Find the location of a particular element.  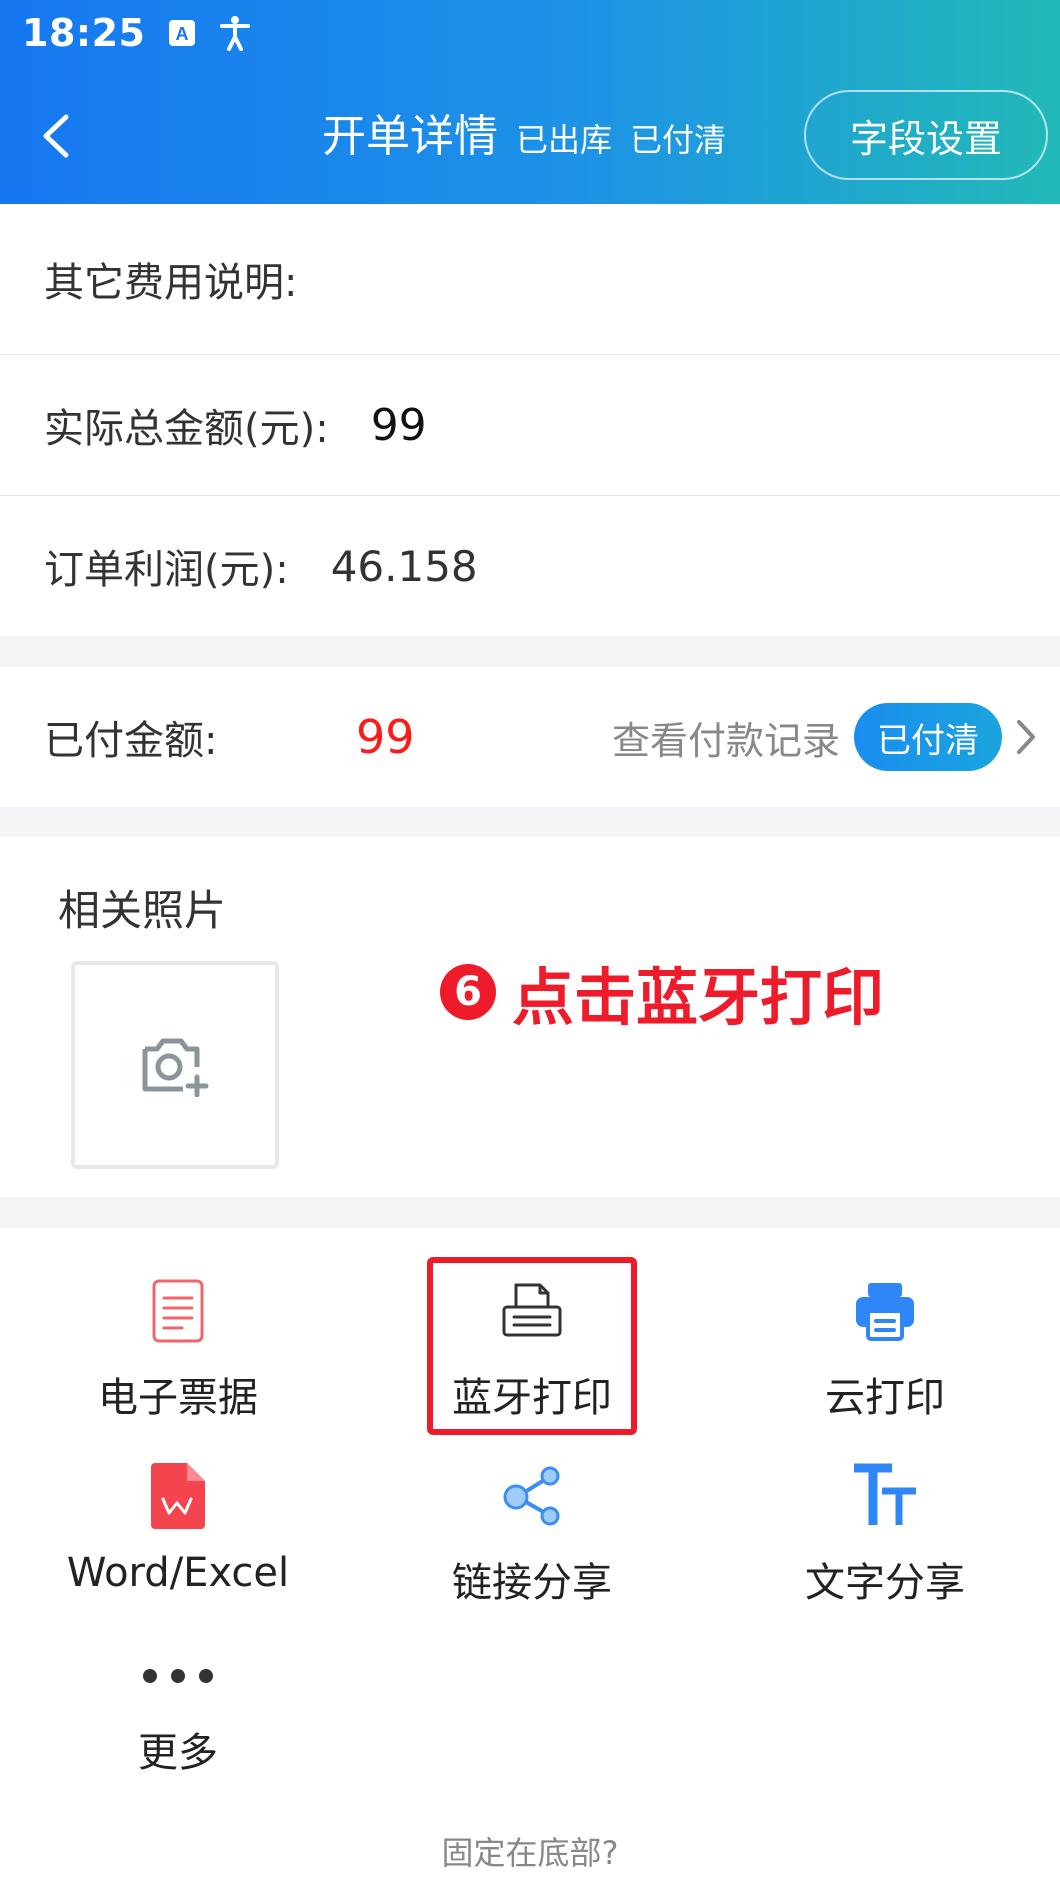

action-label: 更多 is located at coordinates (178, 1753).